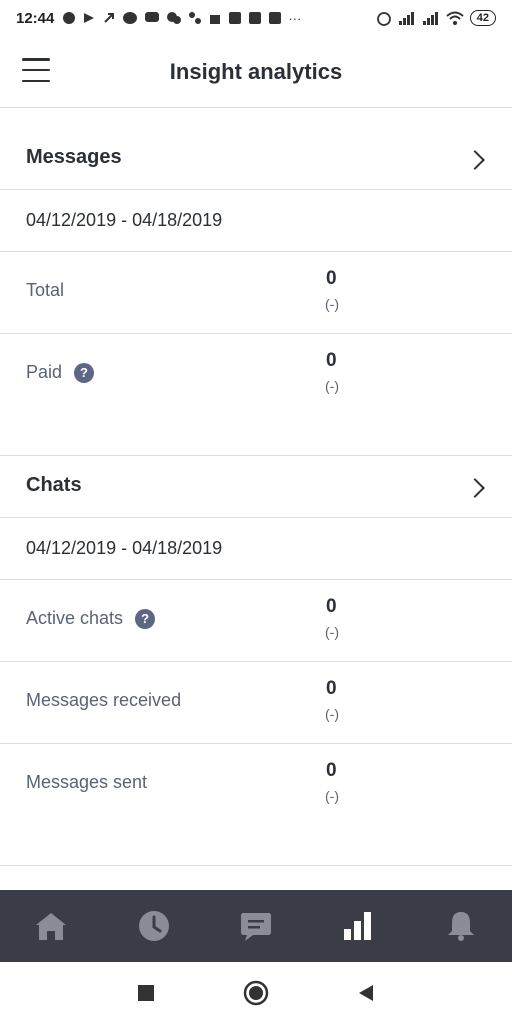  What do you see at coordinates (256, 785) in the screenshot?
I see `metric-row-messages-sent: Messages sent 0 (-)` at bounding box center [256, 785].